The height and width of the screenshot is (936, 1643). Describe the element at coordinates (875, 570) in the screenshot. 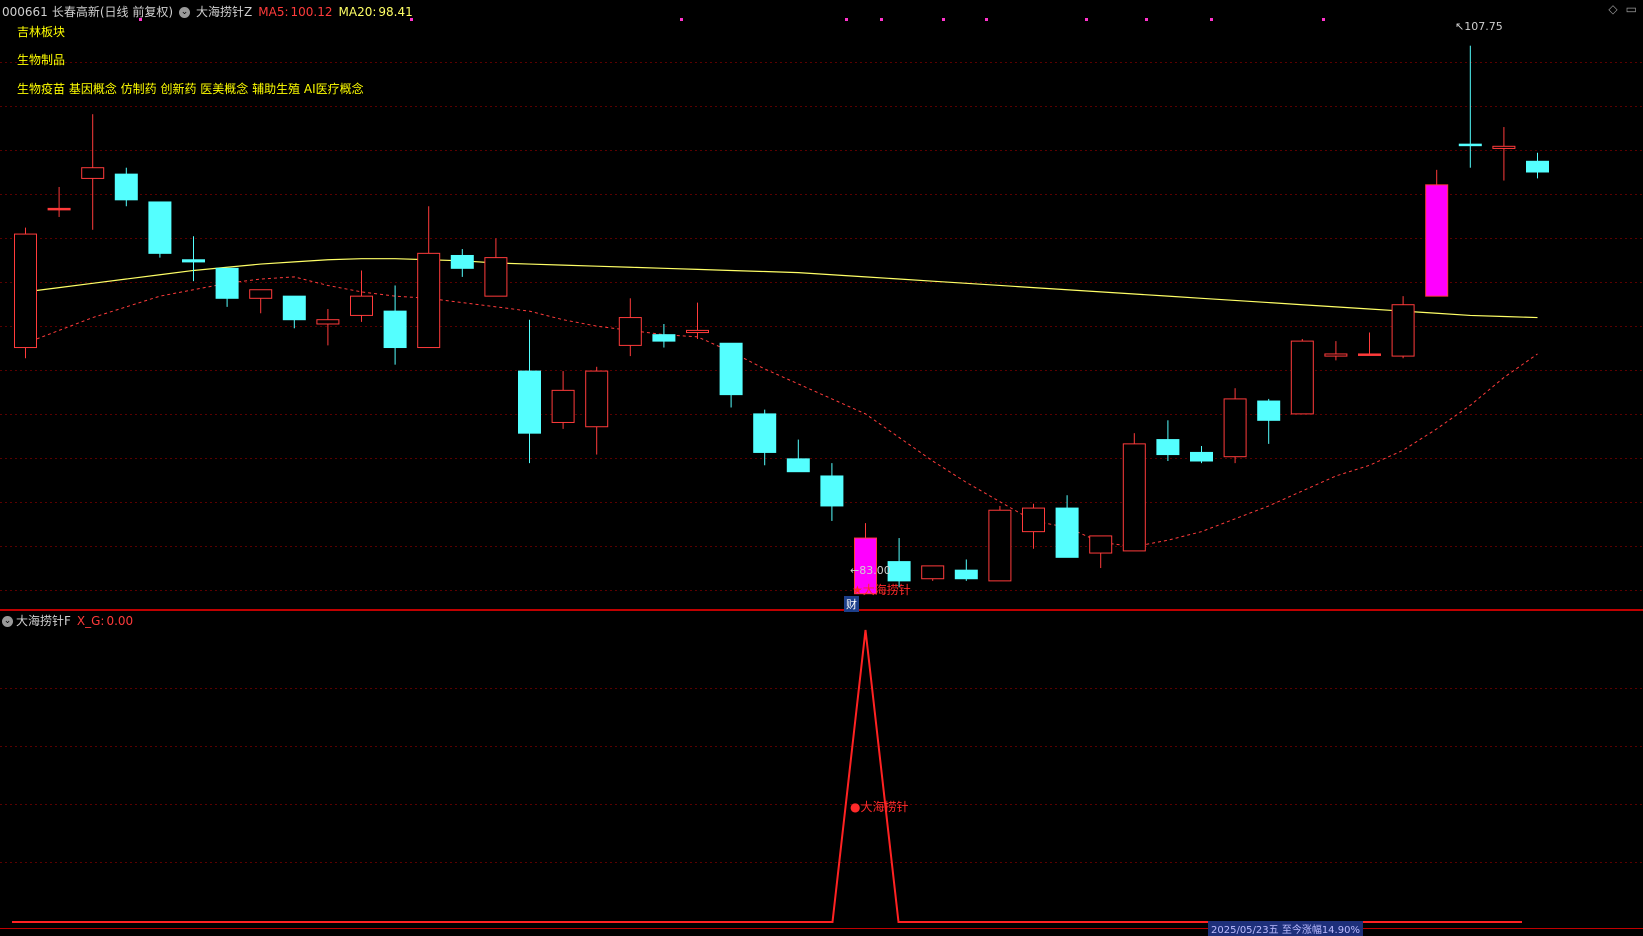

I see `low-price-value: 83.00` at that location.